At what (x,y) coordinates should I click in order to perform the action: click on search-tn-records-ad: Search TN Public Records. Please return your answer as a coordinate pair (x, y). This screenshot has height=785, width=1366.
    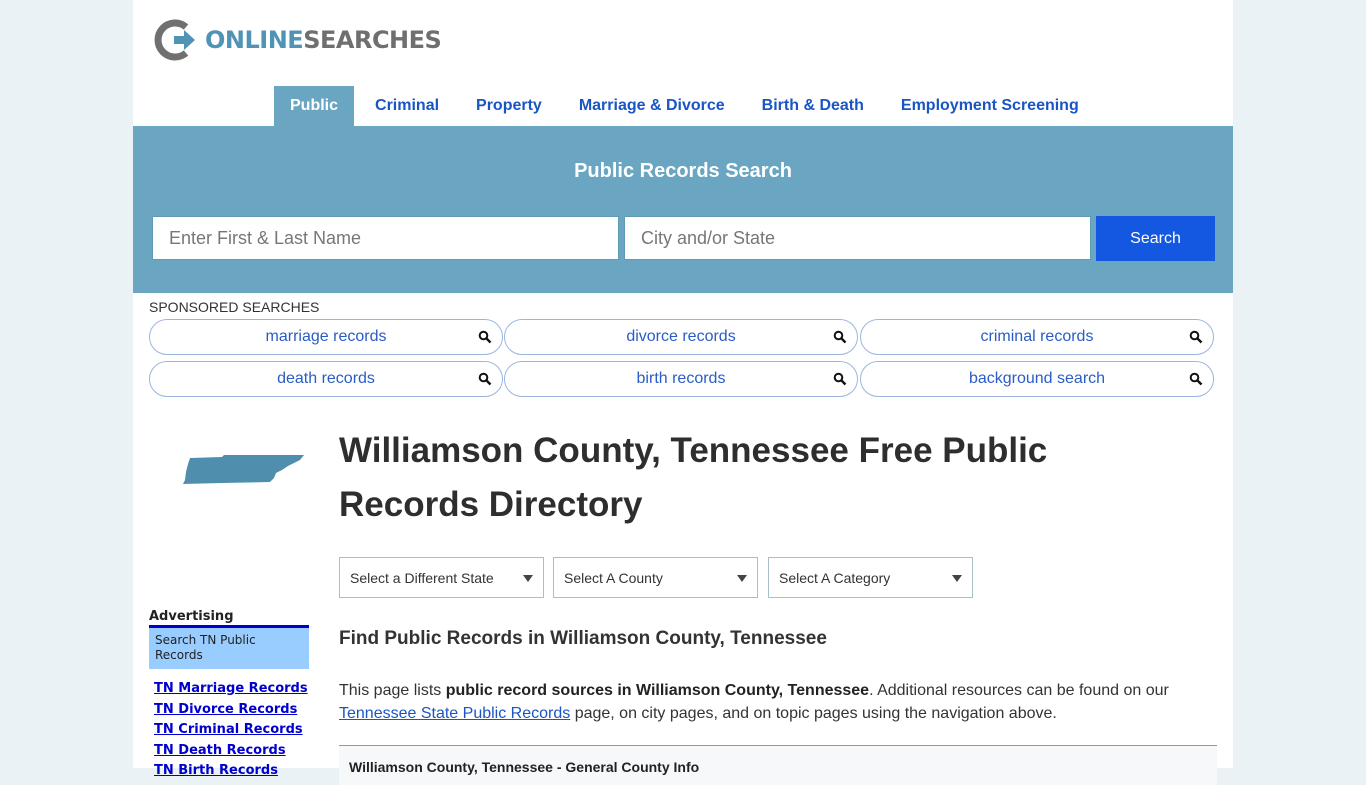
    Looking at the image, I should click on (229, 647).